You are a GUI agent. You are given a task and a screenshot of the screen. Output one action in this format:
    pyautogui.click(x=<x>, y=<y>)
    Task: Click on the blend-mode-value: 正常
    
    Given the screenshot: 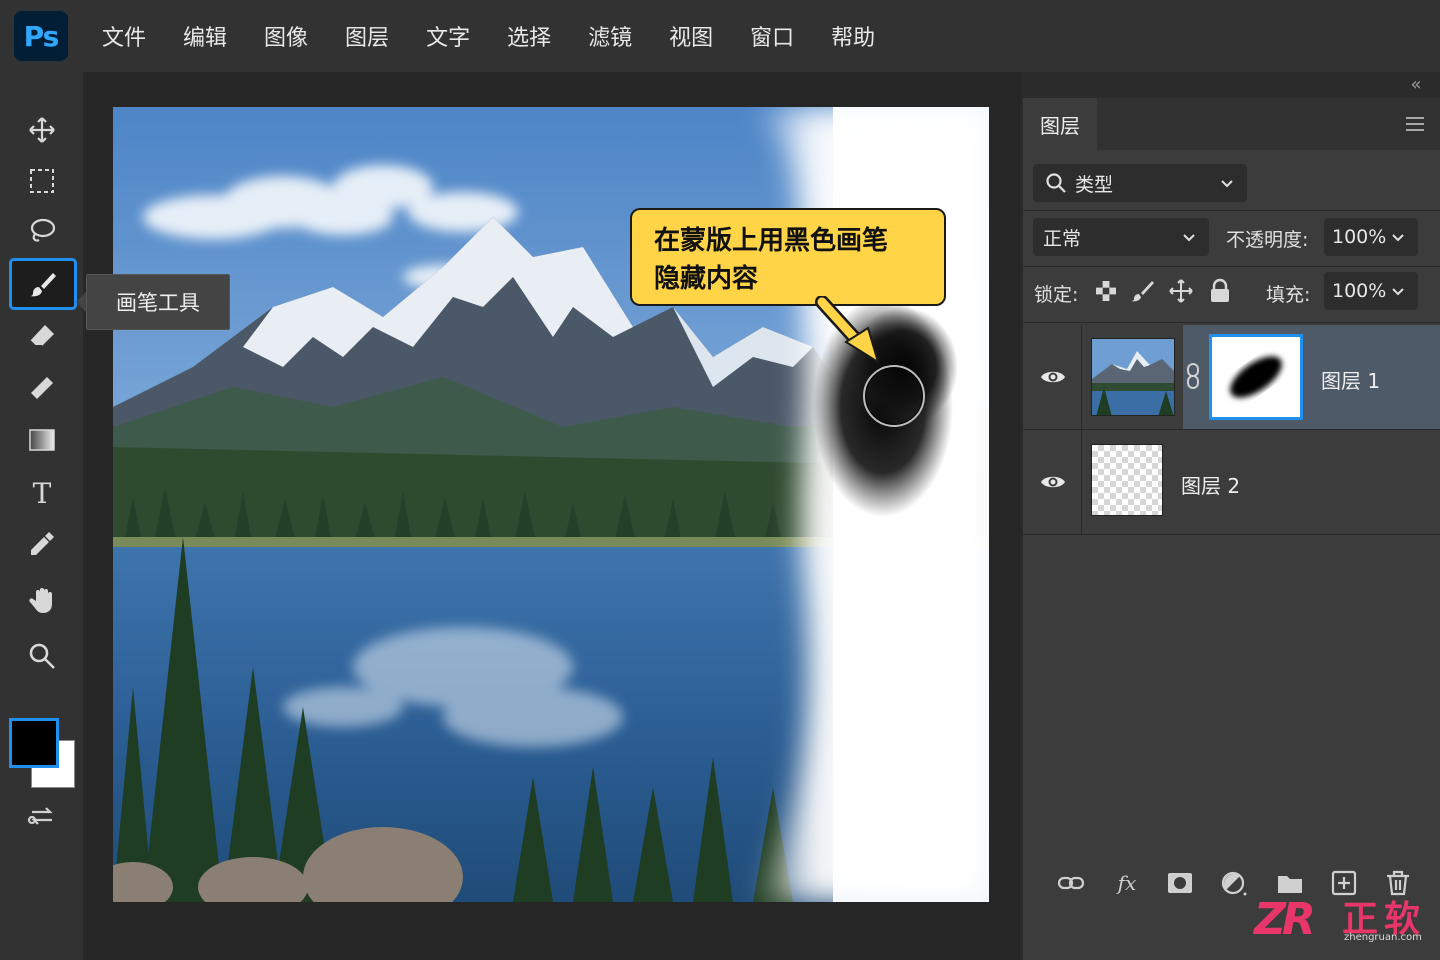 What is the action you would take?
    pyautogui.click(x=1062, y=238)
    